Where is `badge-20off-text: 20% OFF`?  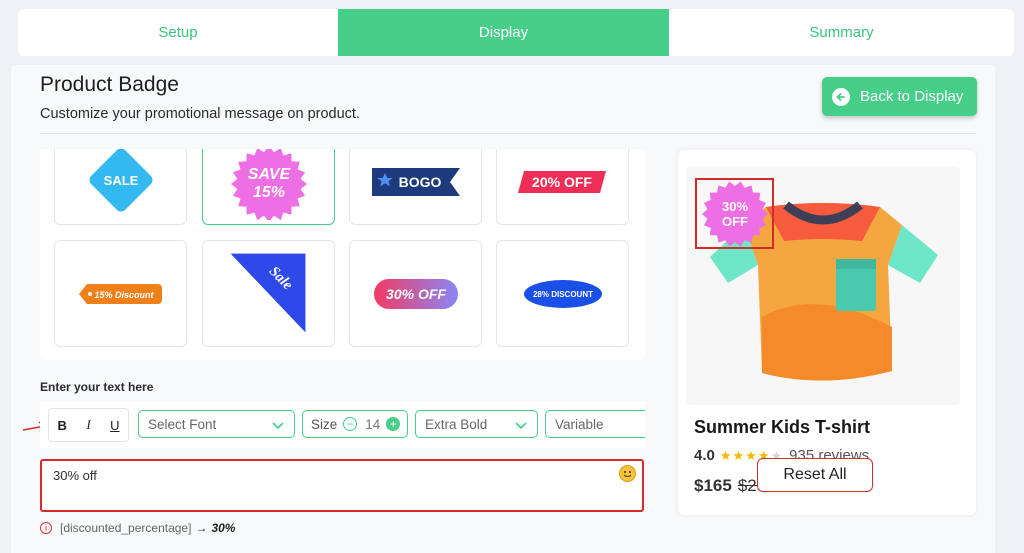 badge-20off-text: 20% OFF is located at coordinates (562, 182).